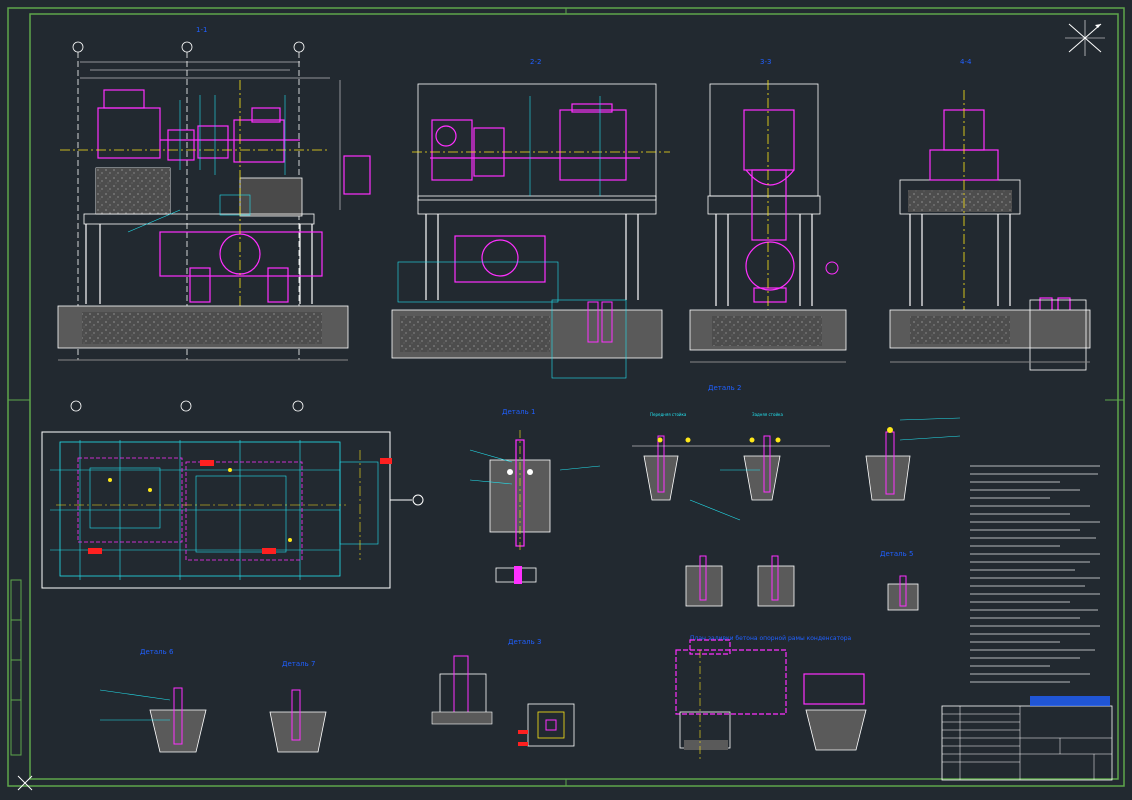  What do you see at coordinates (1035, 574) in the screenshot?
I see `general-notes-block` at bounding box center [1035, 574].